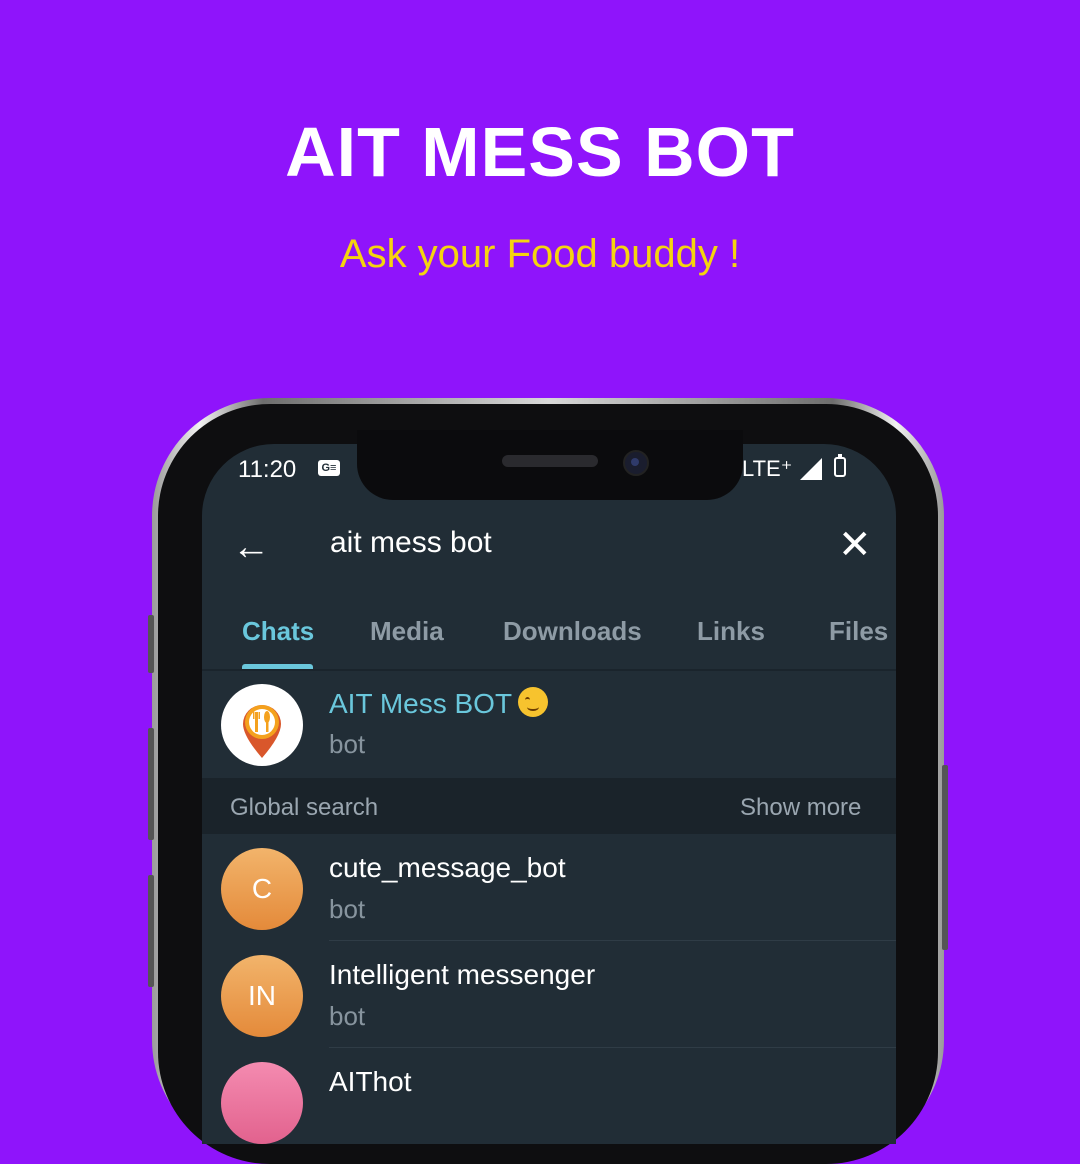  Describe the element at coordinates (347, 744) in the screenshot. I see `chat-subtitle: bot` at that location.